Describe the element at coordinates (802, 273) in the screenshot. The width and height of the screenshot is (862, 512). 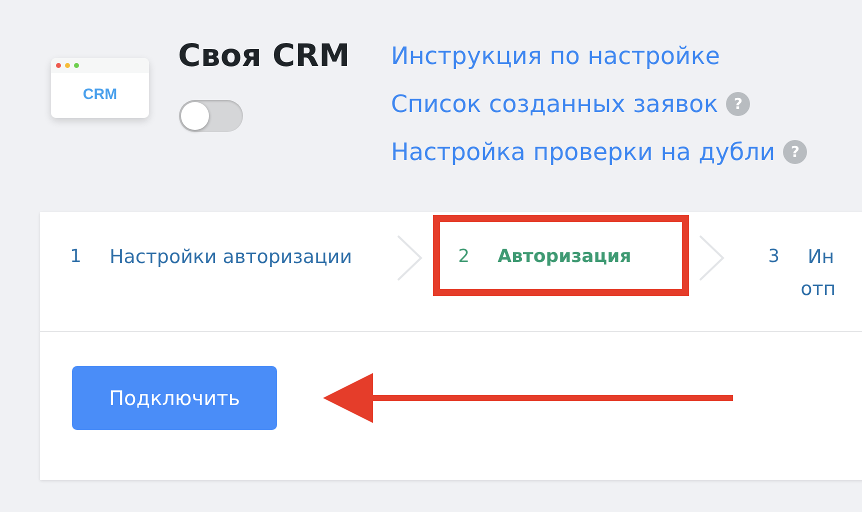
I see `step-tab: 3 Ин отп` at that location.